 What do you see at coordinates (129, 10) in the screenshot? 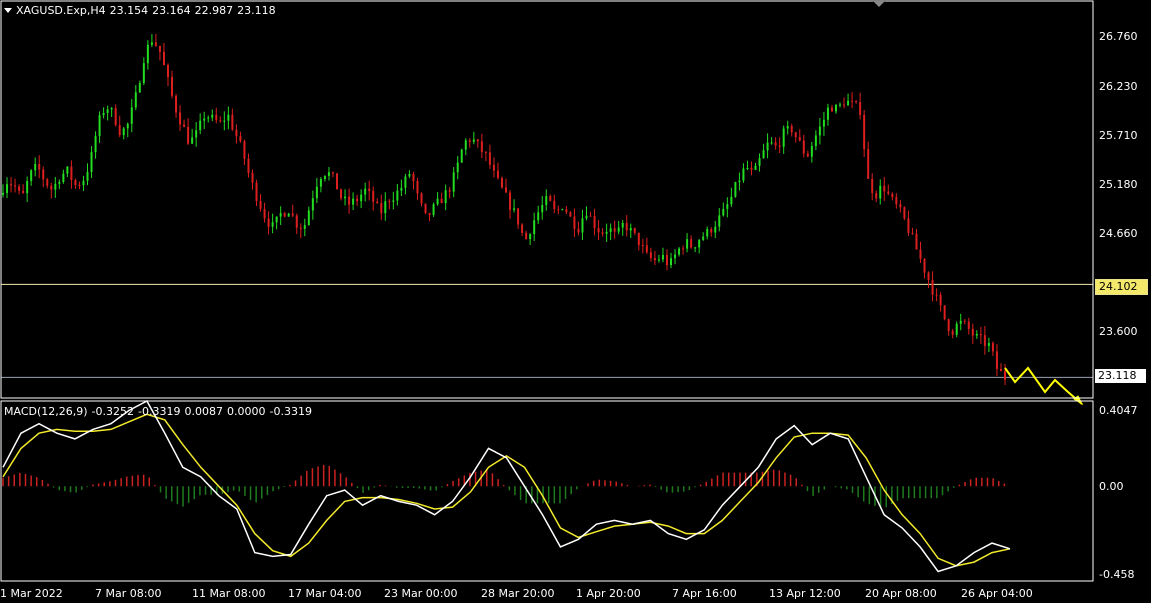
I see `ohlc-open: 23.154` at bounding box center [129, 10].